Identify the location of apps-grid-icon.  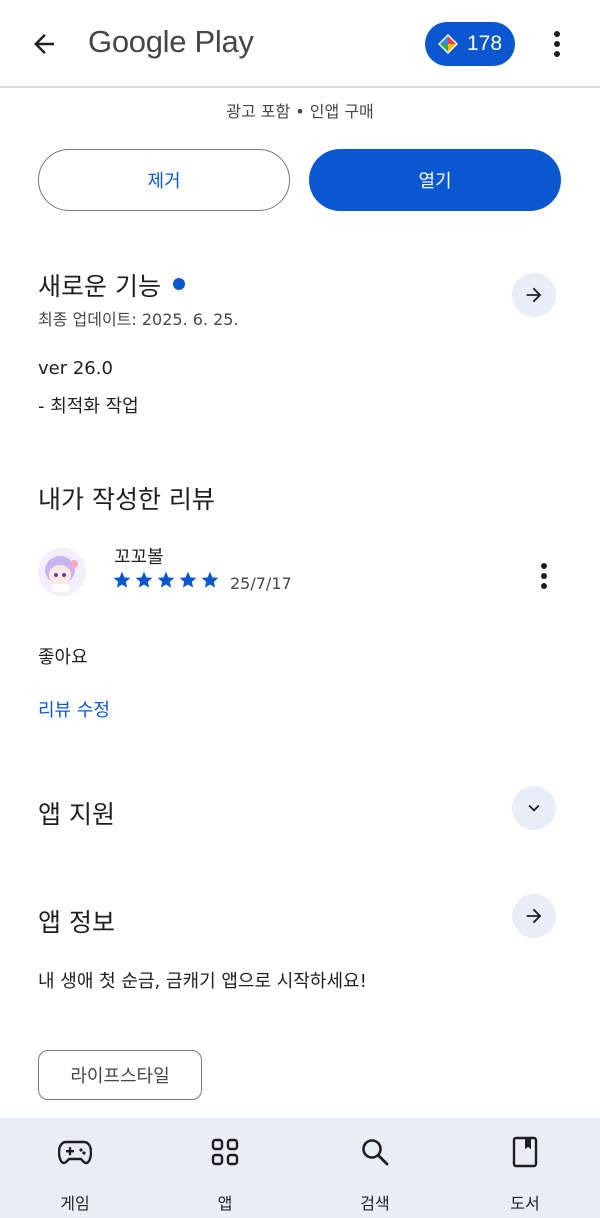
(225, 1152).